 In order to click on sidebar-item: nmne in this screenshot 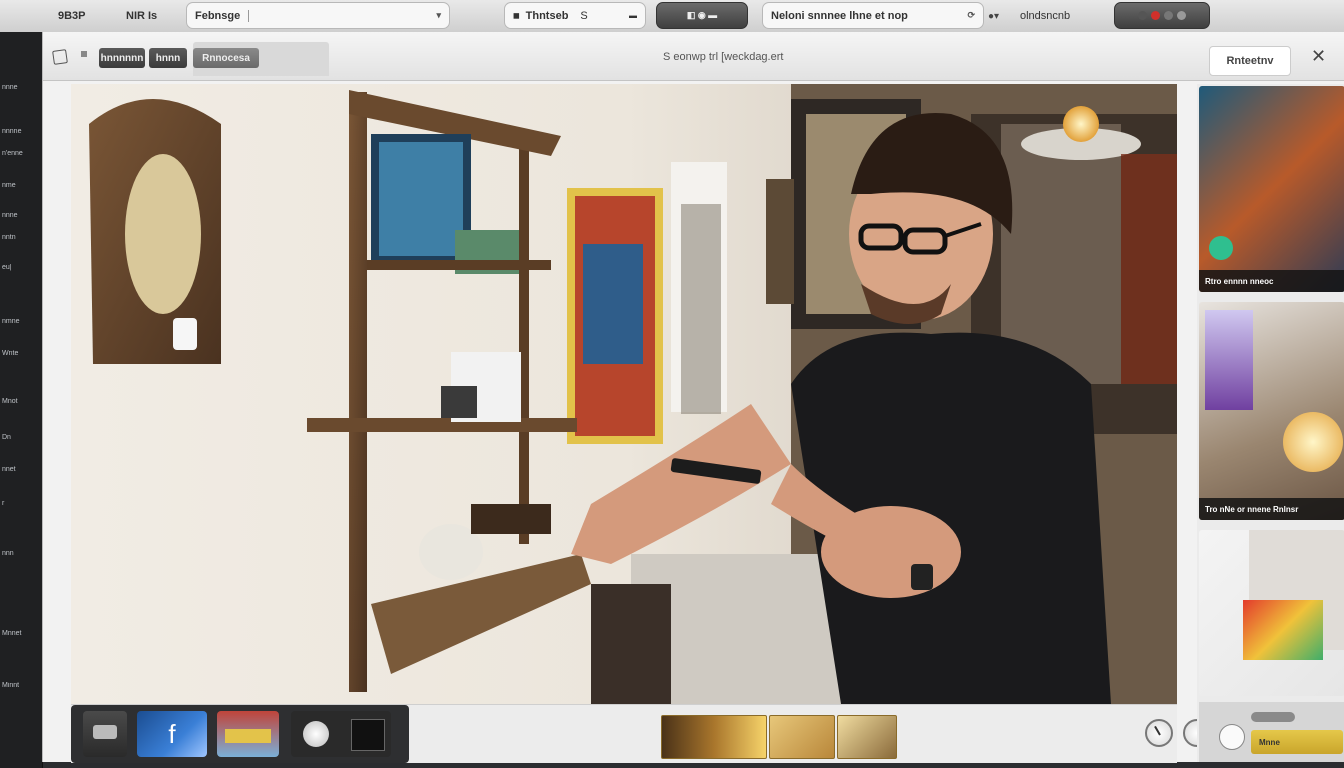, I will do `click(20, 321)`.